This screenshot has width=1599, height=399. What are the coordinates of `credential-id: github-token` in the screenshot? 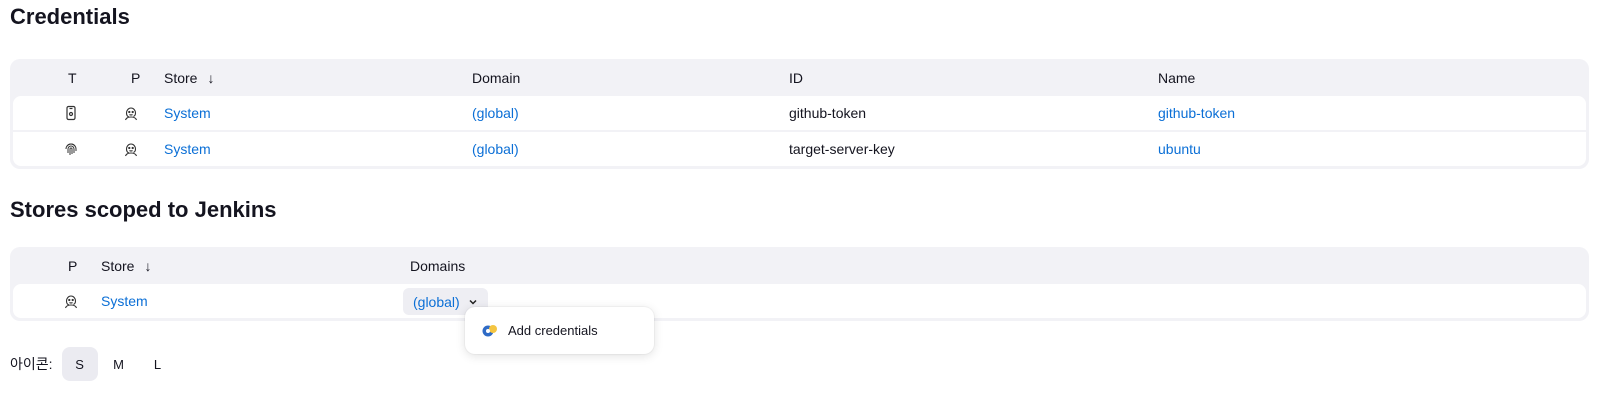 It's located at (828, 113).